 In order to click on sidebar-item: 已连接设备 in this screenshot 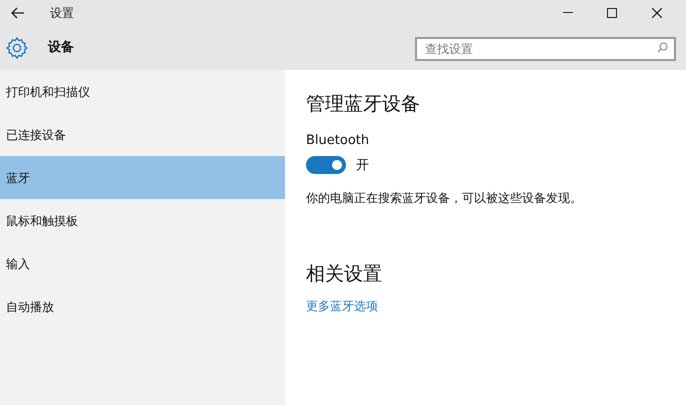, I will do `click(142, 134)`.